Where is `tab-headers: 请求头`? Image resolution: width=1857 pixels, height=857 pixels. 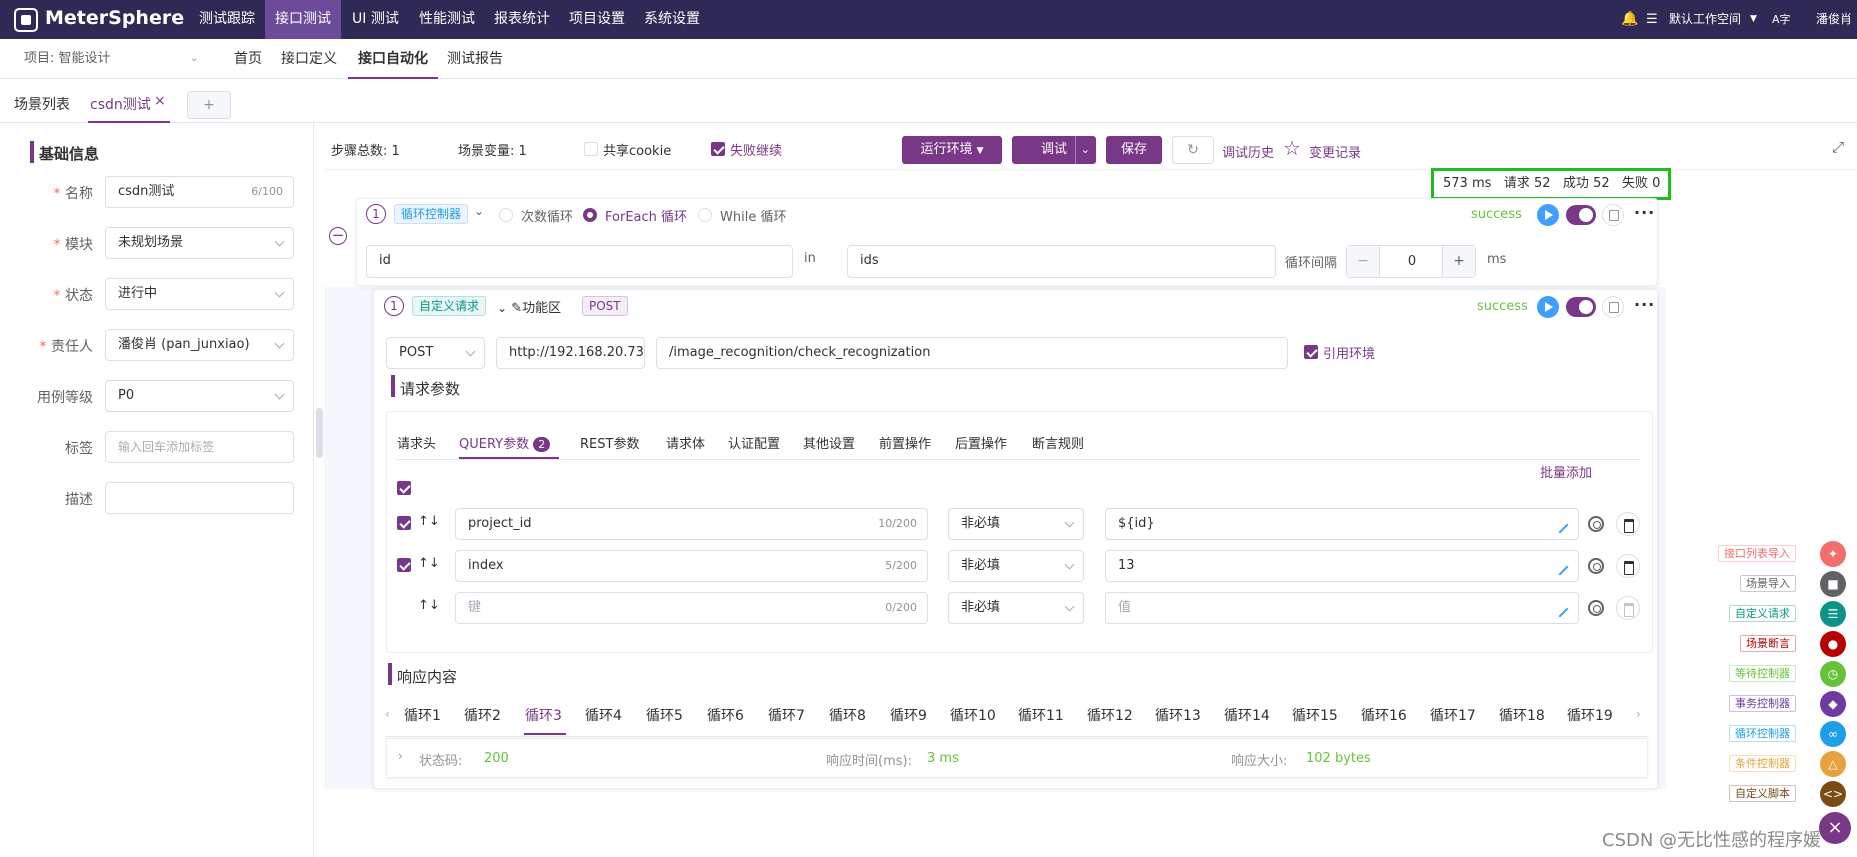
tab-headers: 请求头 is located at coordinates (416, 442).